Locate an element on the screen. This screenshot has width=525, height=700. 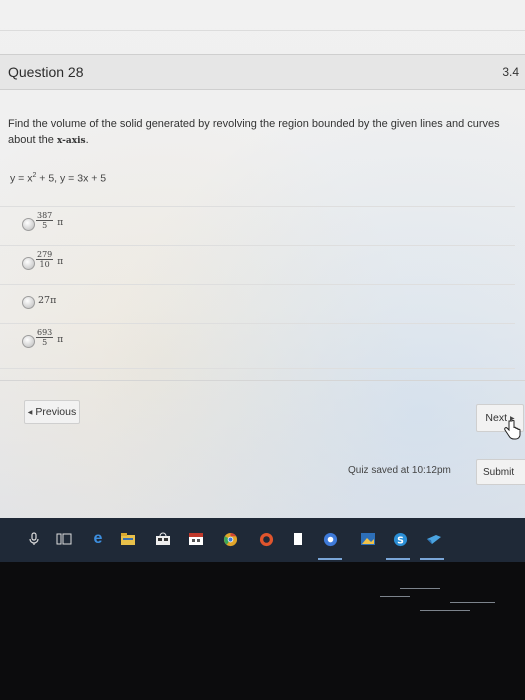
equation-suffix: + 5, y = 3x + 5 is located at coordinates (71, 178).